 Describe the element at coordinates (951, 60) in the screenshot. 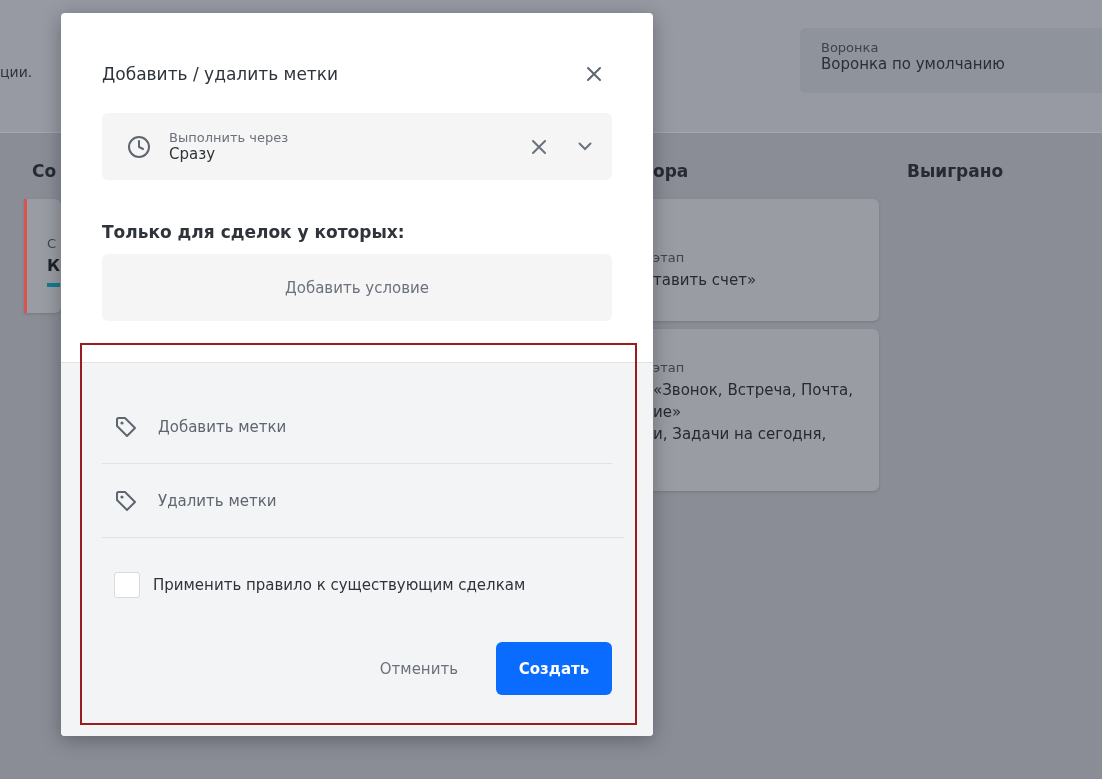

I see `funnel-select: Воронка Воронка по умолчанию` at that location.